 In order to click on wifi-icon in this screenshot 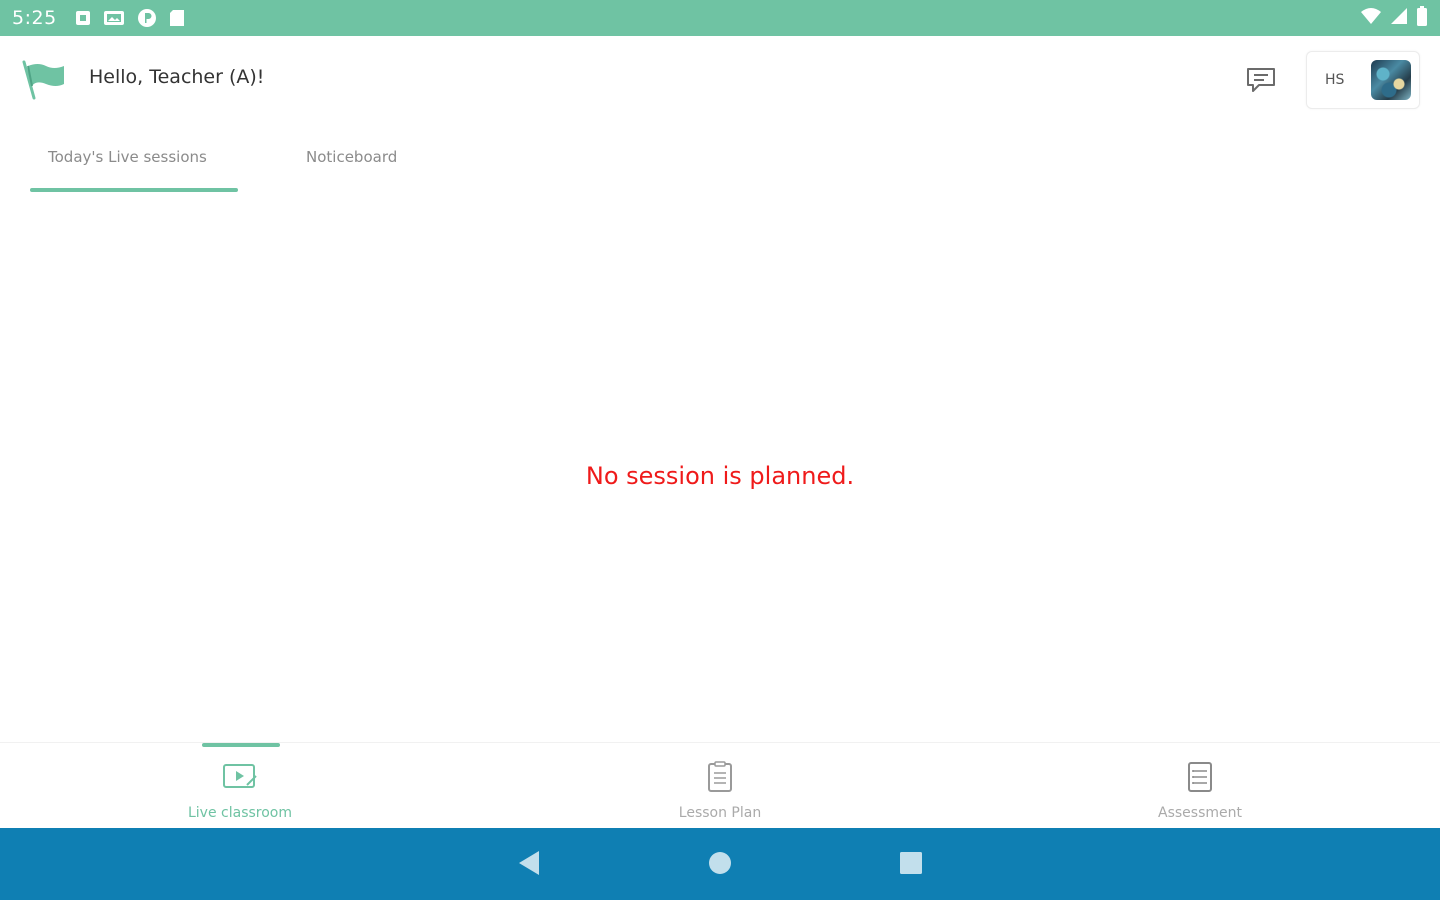, I will do `click(1371, 18)`.